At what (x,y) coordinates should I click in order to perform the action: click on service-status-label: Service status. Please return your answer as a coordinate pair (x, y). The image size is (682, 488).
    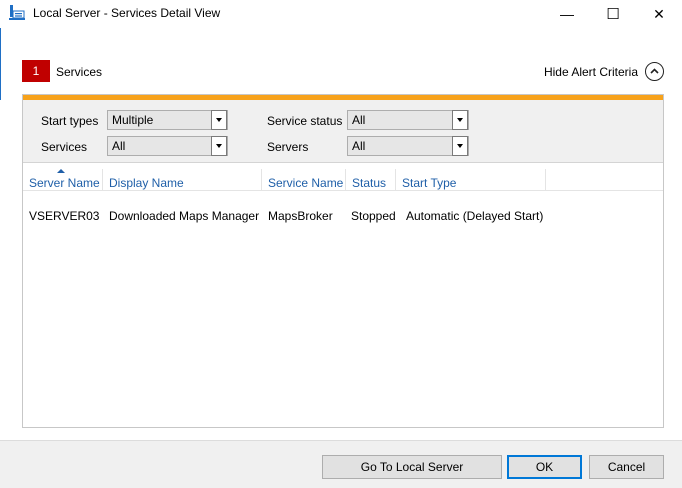
    Looking at the image, I should click on (305, 121).